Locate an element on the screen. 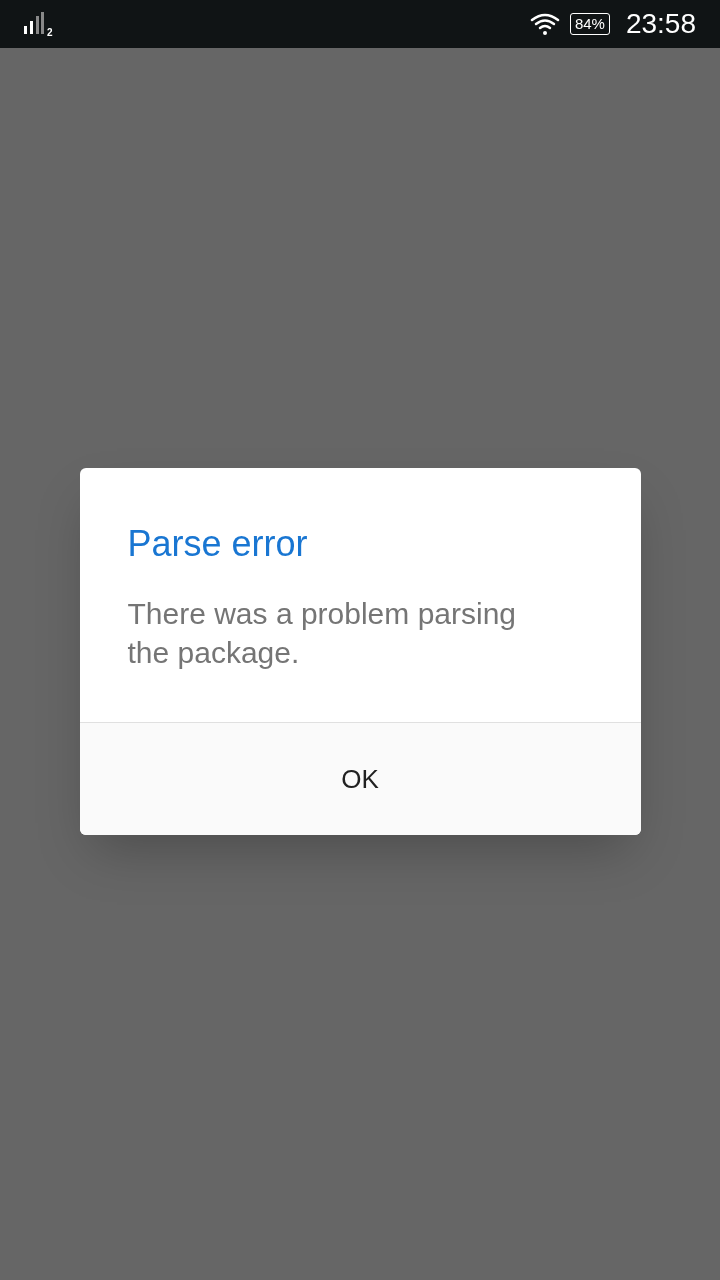 The width and height of the screenshot is (720, 1280). wifi-icon is located at coordinates (544, 24).